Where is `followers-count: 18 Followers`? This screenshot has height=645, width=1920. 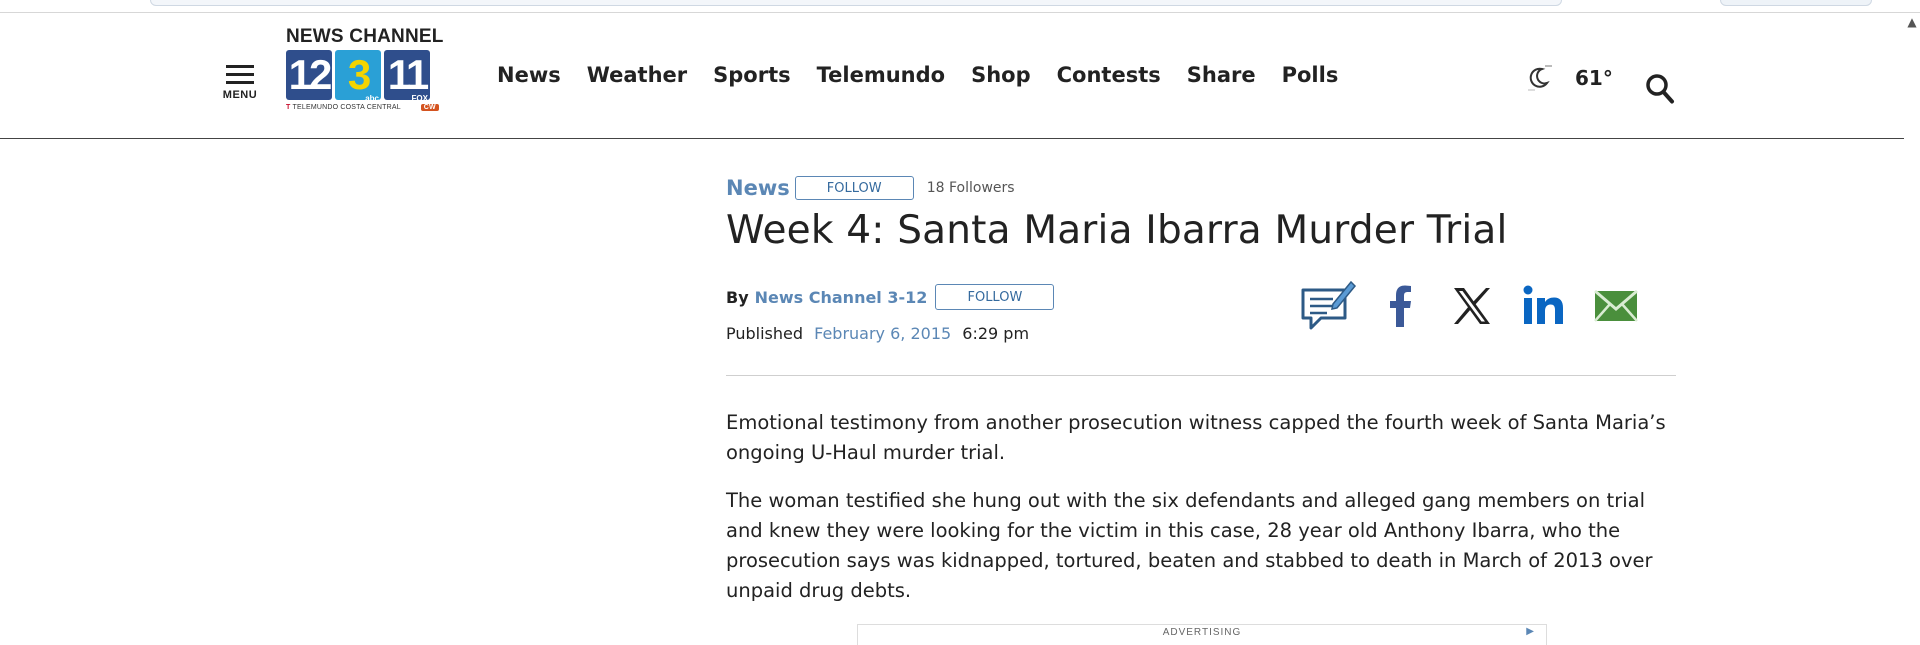 followers-count: 18 Followers is located at coordinates (970, 188).